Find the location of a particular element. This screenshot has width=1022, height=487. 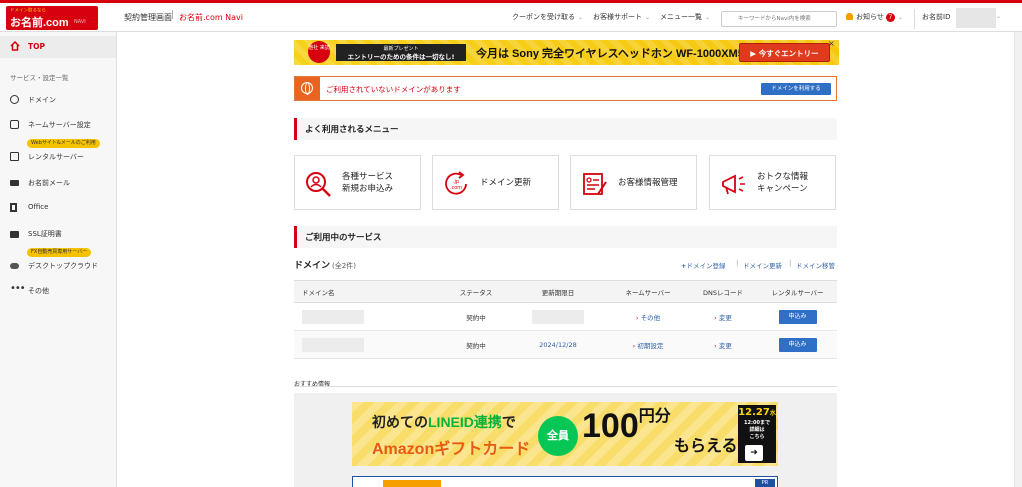

sidebar-item-label: お名前メール is located at coordinates (49, 183).